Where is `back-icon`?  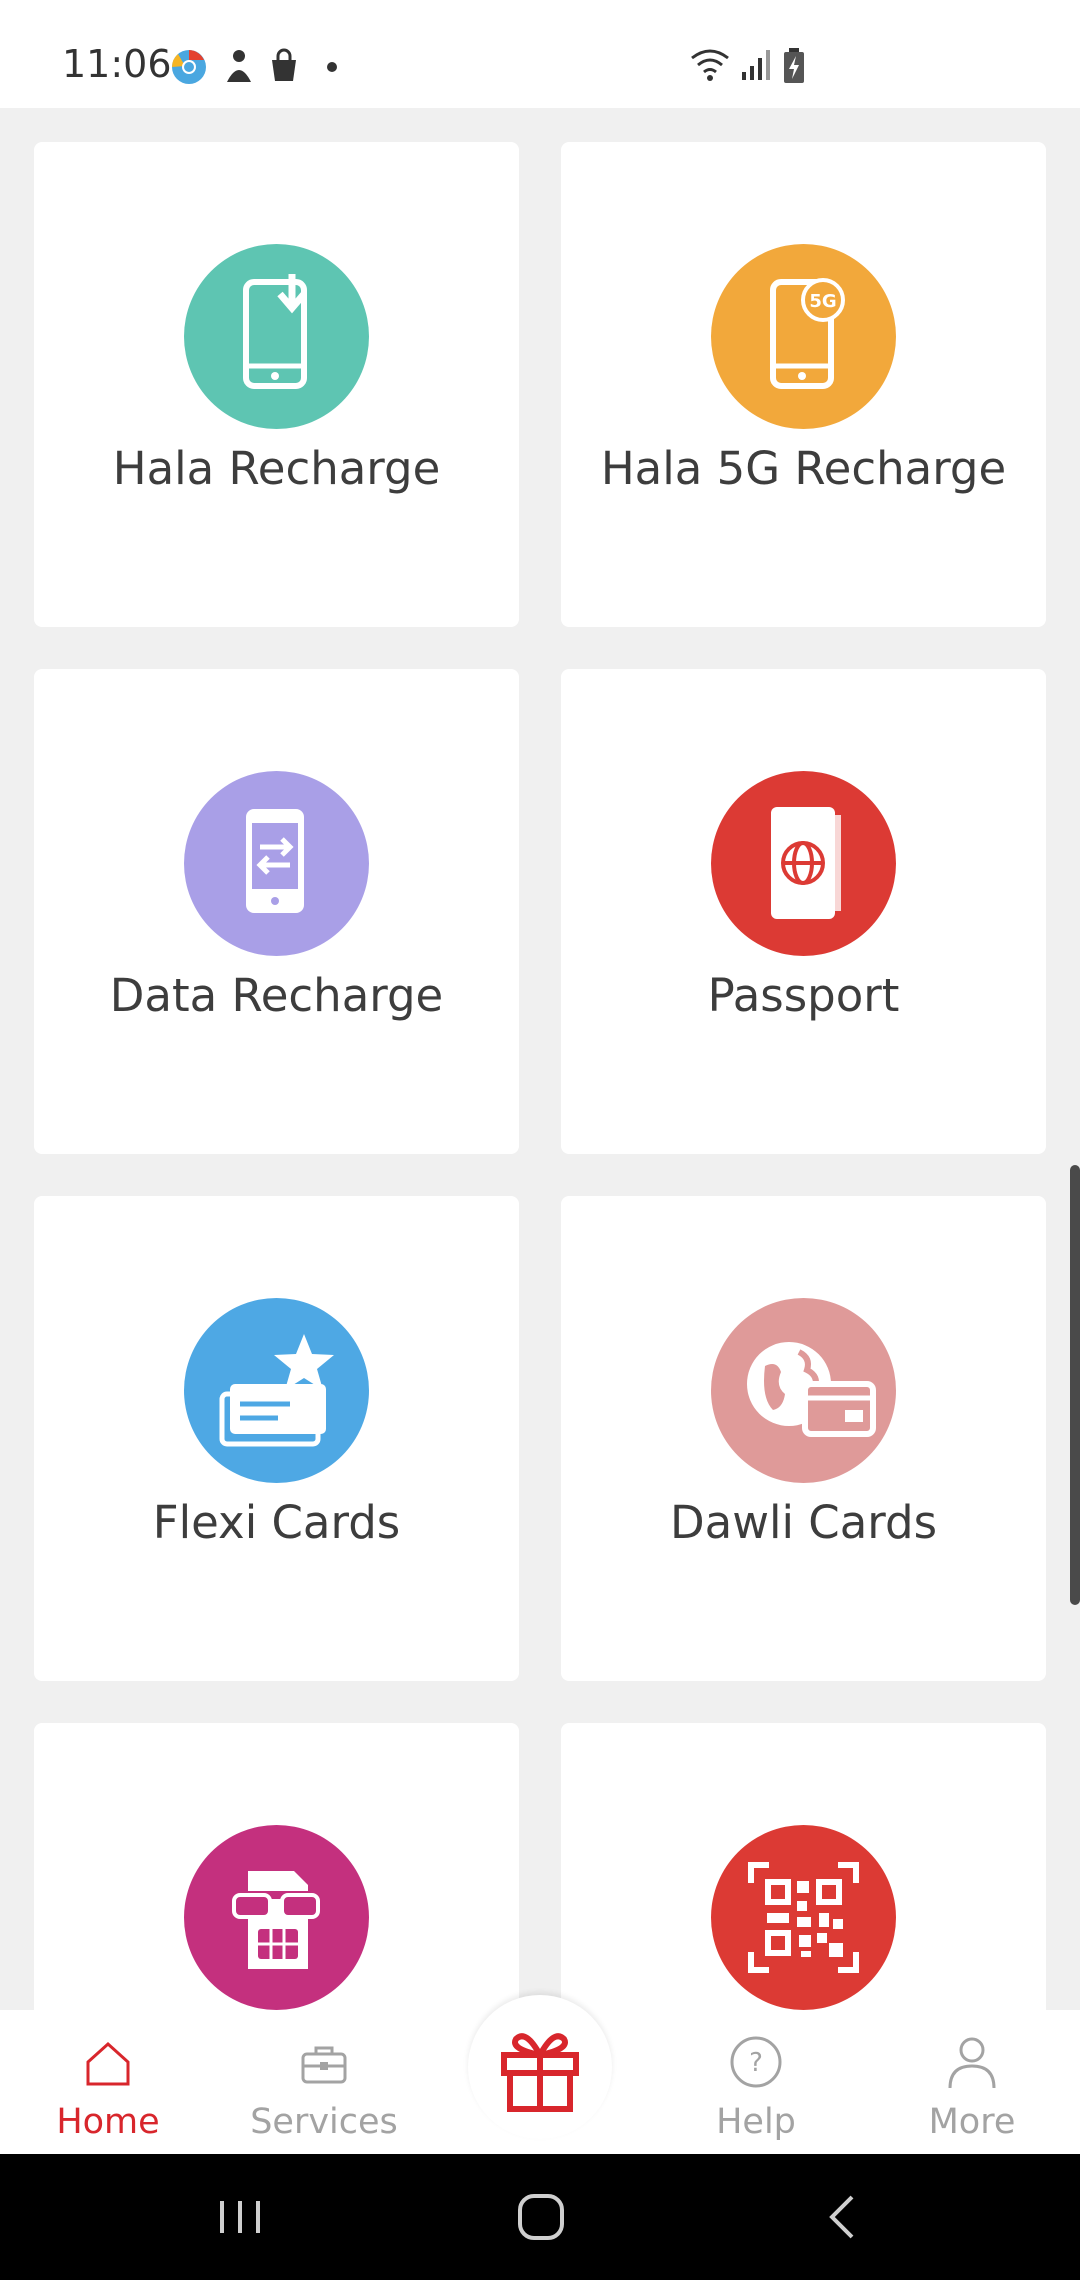
back-icon is located at coordinates (844, 2217).